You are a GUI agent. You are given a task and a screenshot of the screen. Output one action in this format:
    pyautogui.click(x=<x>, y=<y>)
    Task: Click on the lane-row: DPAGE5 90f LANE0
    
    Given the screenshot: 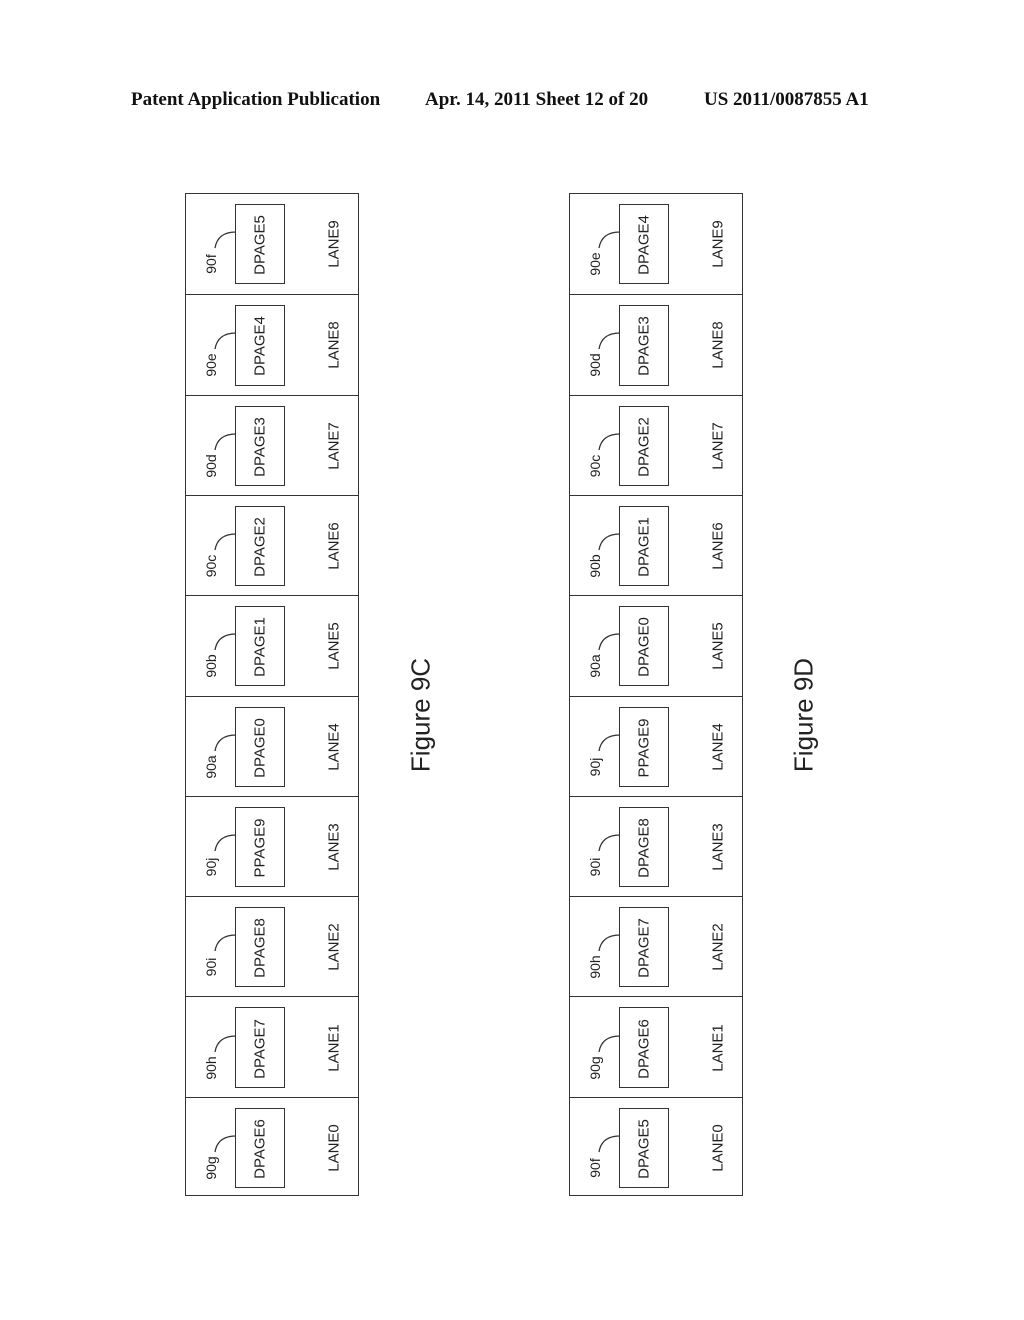 What is the action you would take?
    pyautogui.click(x=656, y=1146)
    